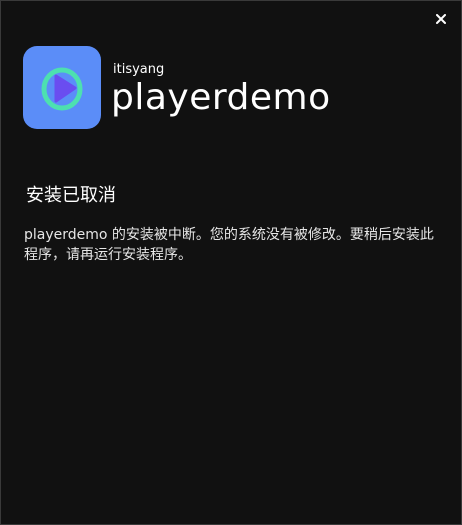  I want to click on close-icon, so click(441, 19).